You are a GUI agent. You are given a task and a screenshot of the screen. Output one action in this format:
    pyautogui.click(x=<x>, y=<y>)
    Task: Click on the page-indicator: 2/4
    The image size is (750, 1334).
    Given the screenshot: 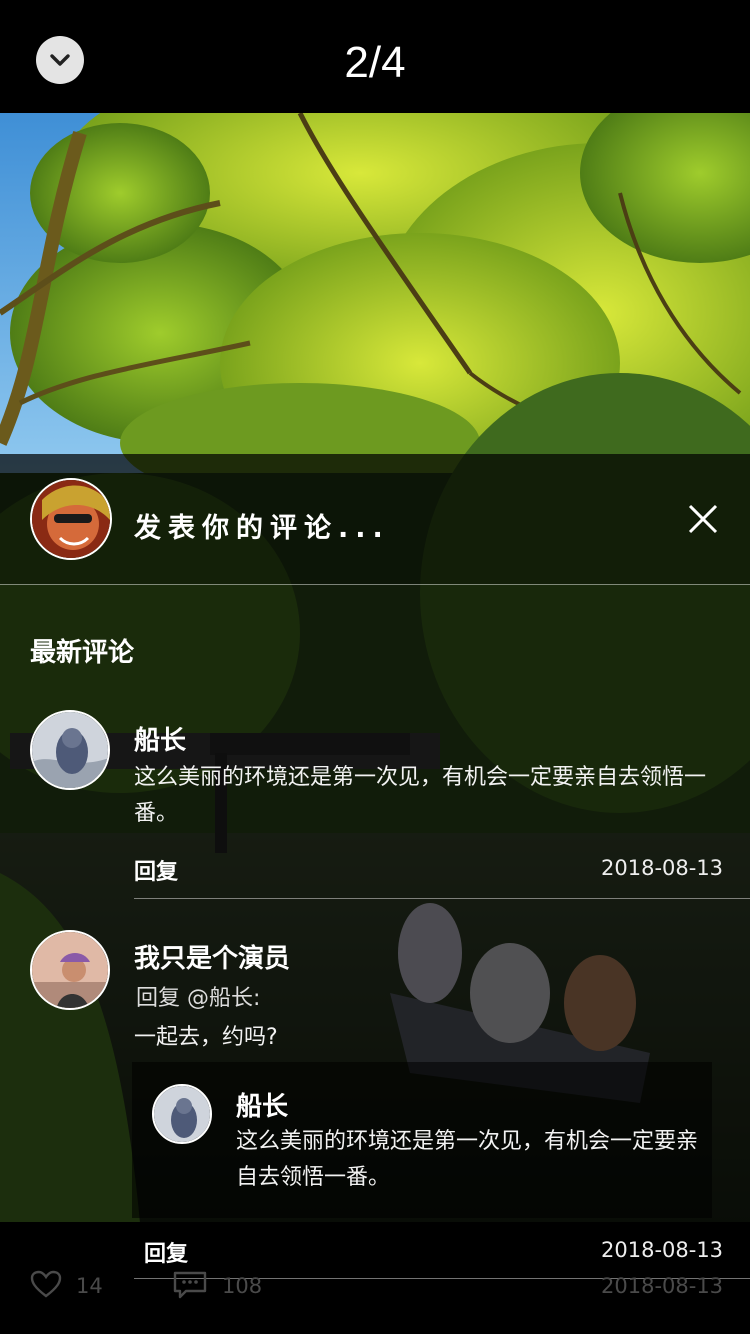 What is the action you would take?
    pyautogui.click(x=375, y=62)
    